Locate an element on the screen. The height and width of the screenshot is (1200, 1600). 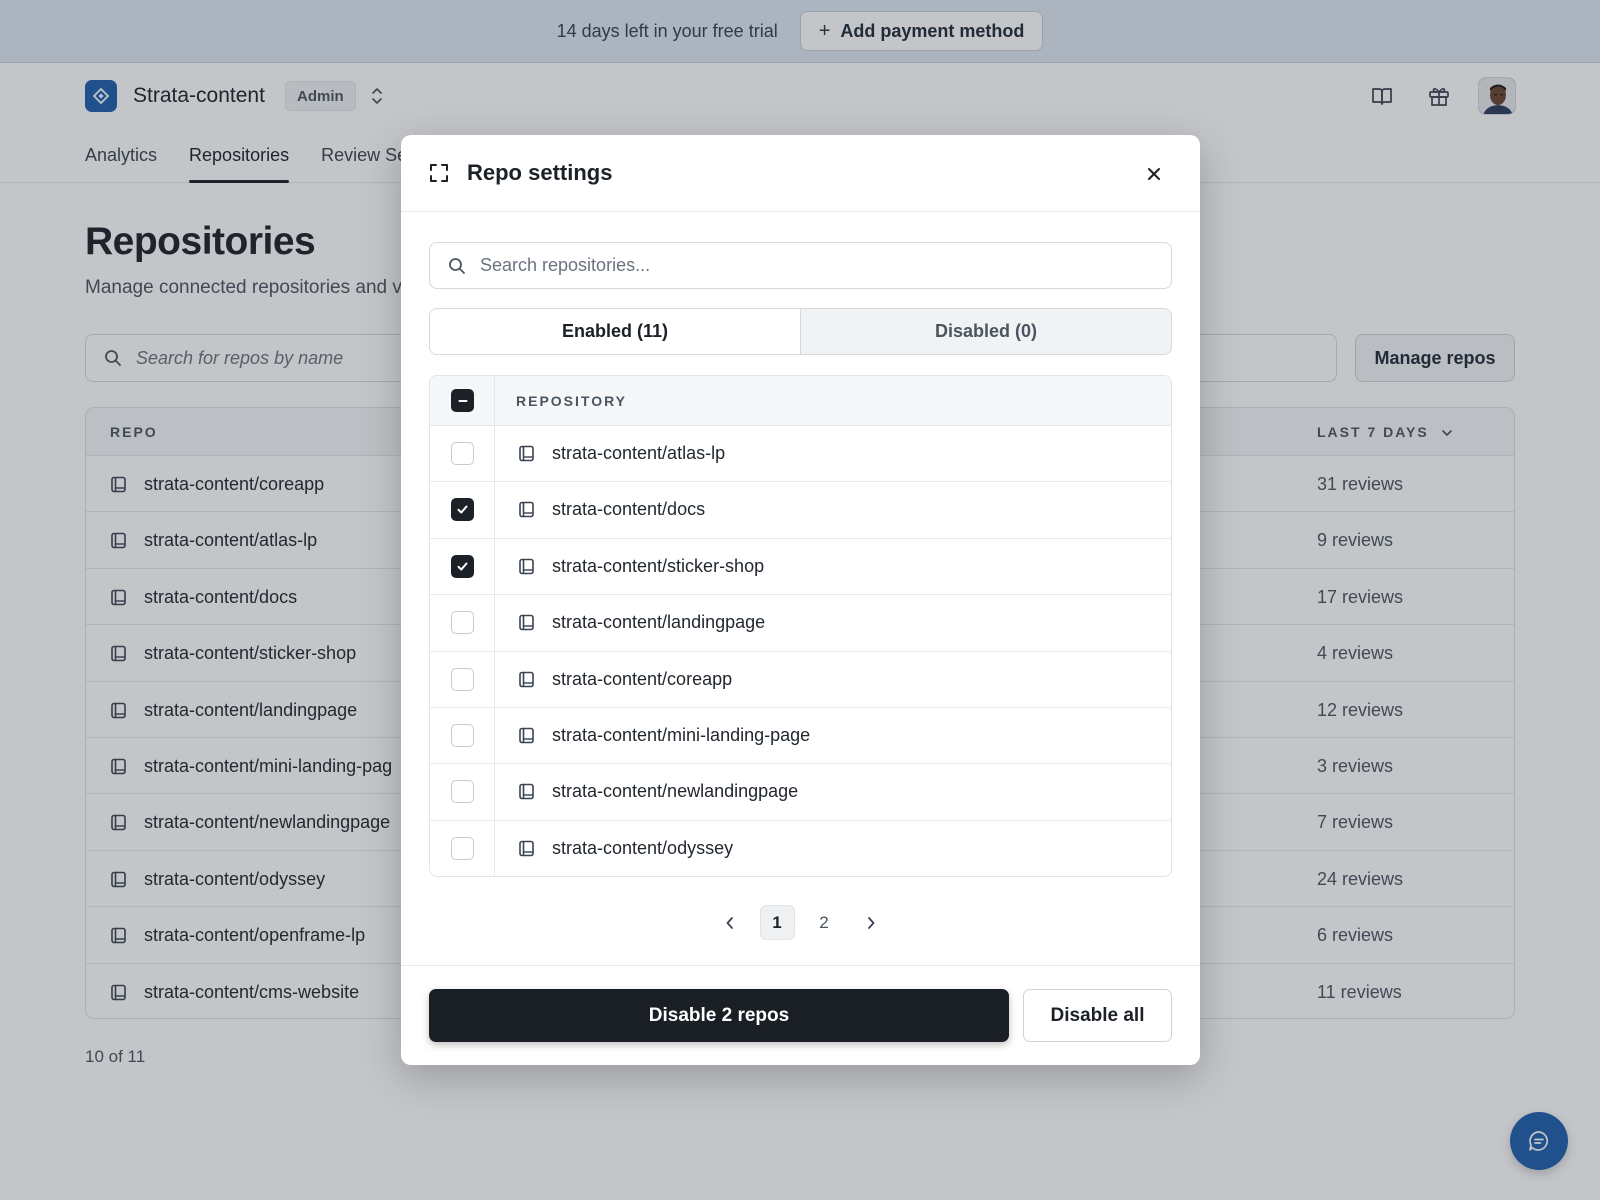
repo-name: strata-content/landingpage is located at coordinates (659, 622).